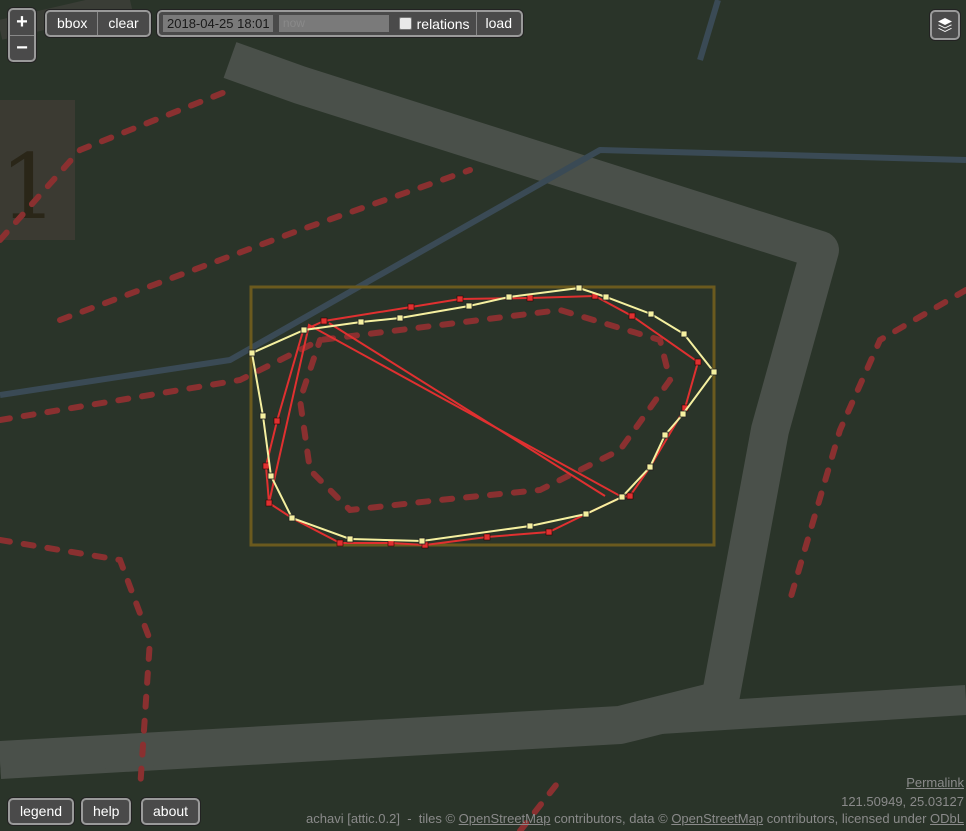  I want to click on end-time-input: now, so click(333, 23).